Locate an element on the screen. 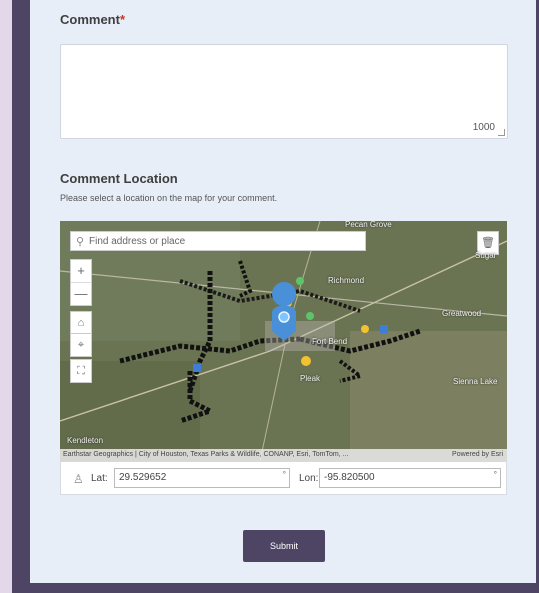 The height and width of the screenshot is (593, 539). powered-by-link: Powered by Esri is located at coordinates (477, 455).